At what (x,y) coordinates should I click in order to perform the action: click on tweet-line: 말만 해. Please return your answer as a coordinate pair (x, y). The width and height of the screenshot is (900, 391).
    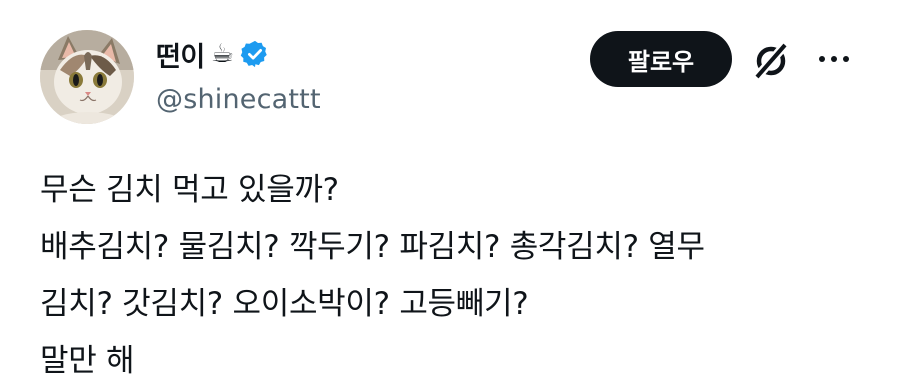
    Looking at the image, I should click on (87, 361).